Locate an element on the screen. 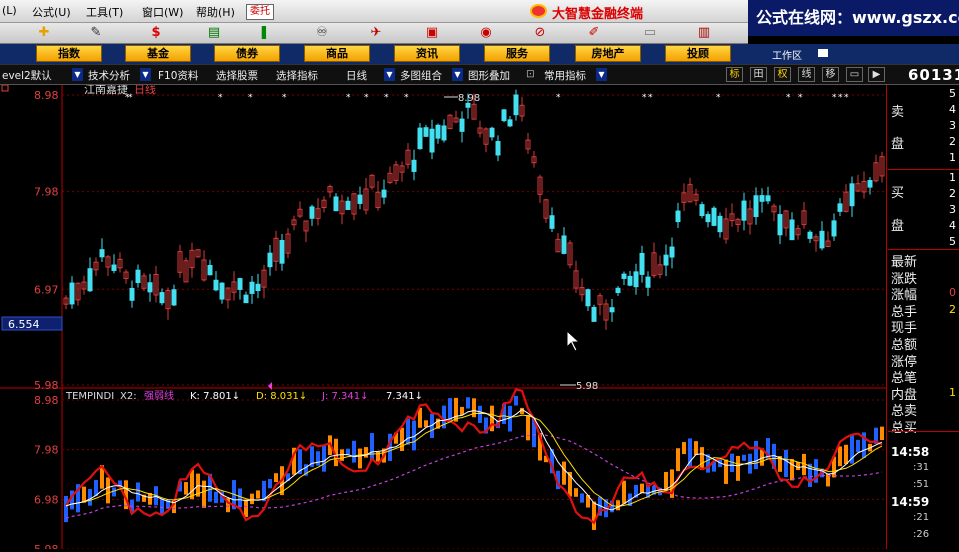 This screenshot has width=959, height=552. tab-tech-analysis: 技术分析 is located at coordinates (109, 75).